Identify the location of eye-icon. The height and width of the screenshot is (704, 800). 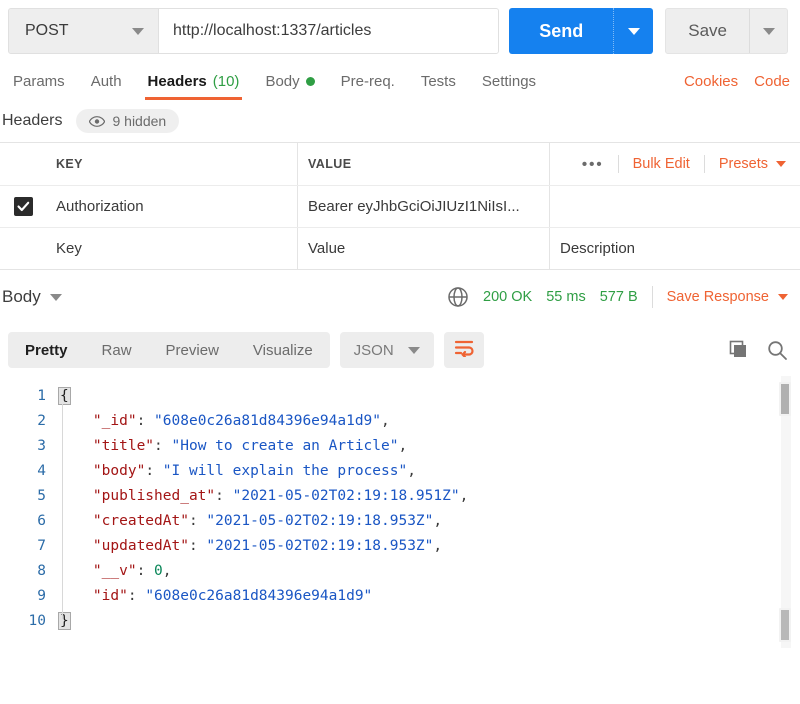
(97, 121).